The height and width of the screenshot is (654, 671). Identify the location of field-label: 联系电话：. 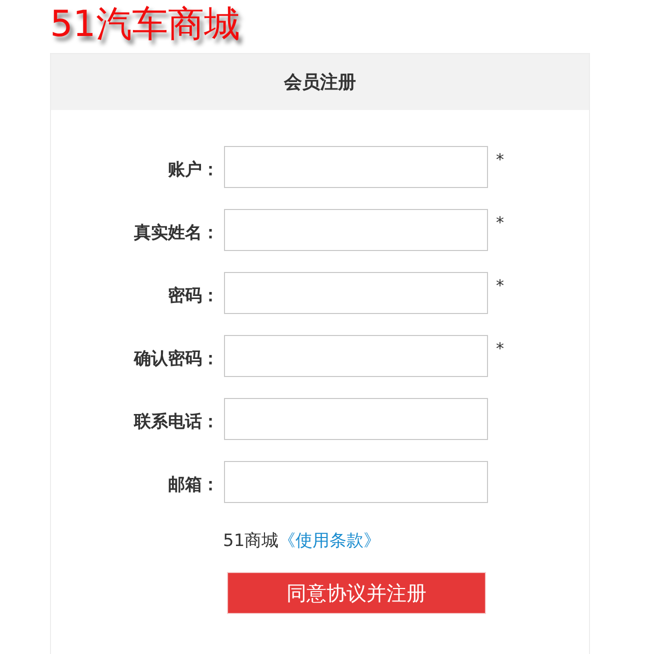
(175, 422).